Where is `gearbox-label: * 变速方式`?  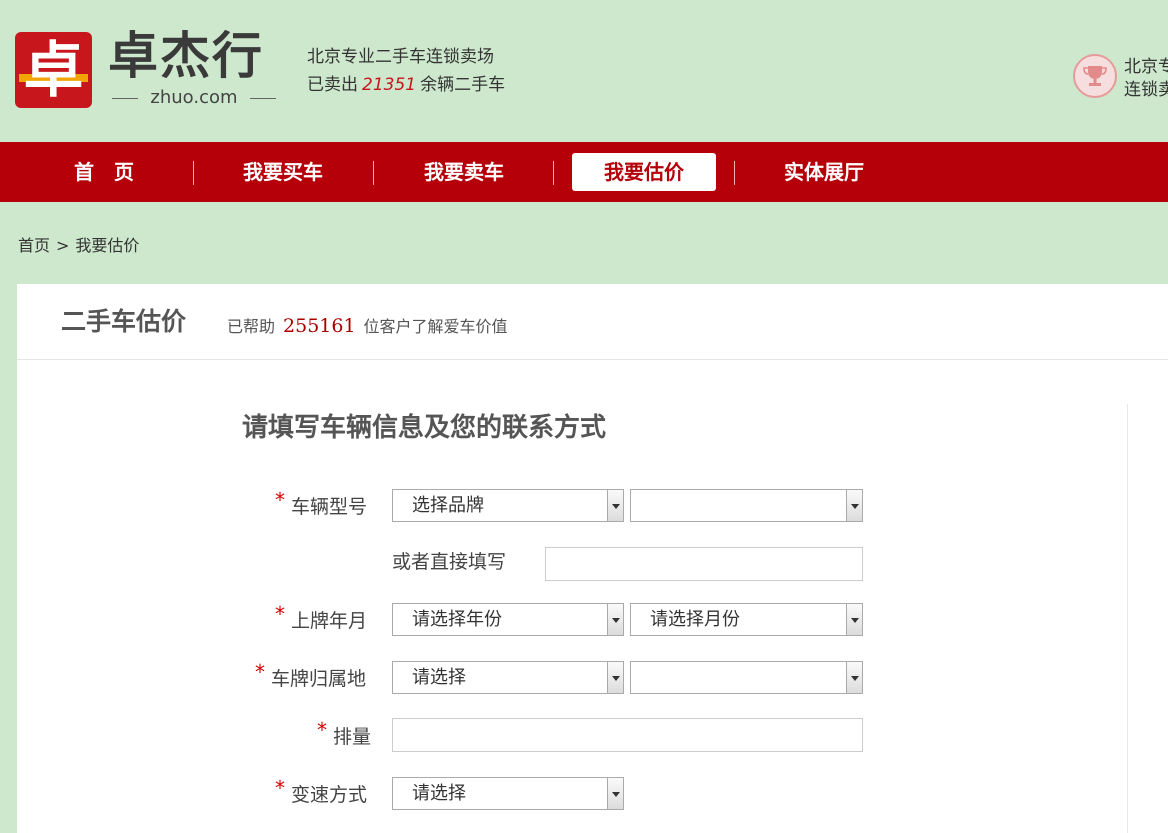
gearbox-label: * 变速方式 is located at coordinates (321, 791).